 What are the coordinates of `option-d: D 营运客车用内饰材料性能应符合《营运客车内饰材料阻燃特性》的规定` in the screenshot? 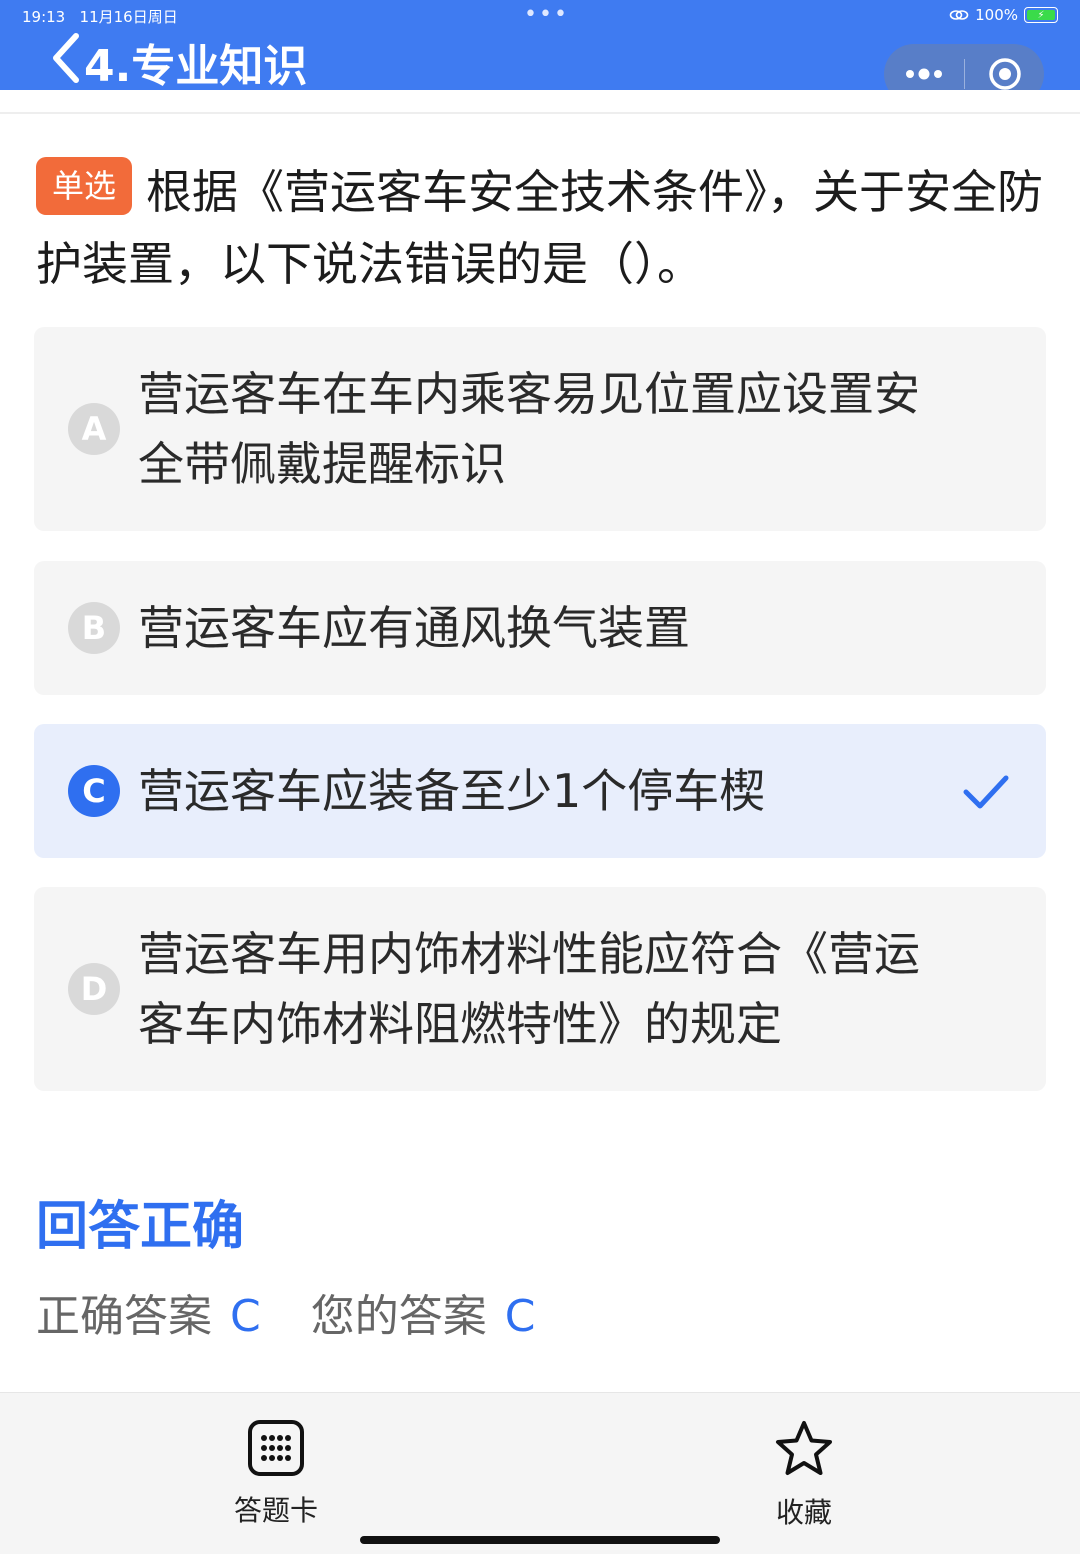 It's located at (540, 989).